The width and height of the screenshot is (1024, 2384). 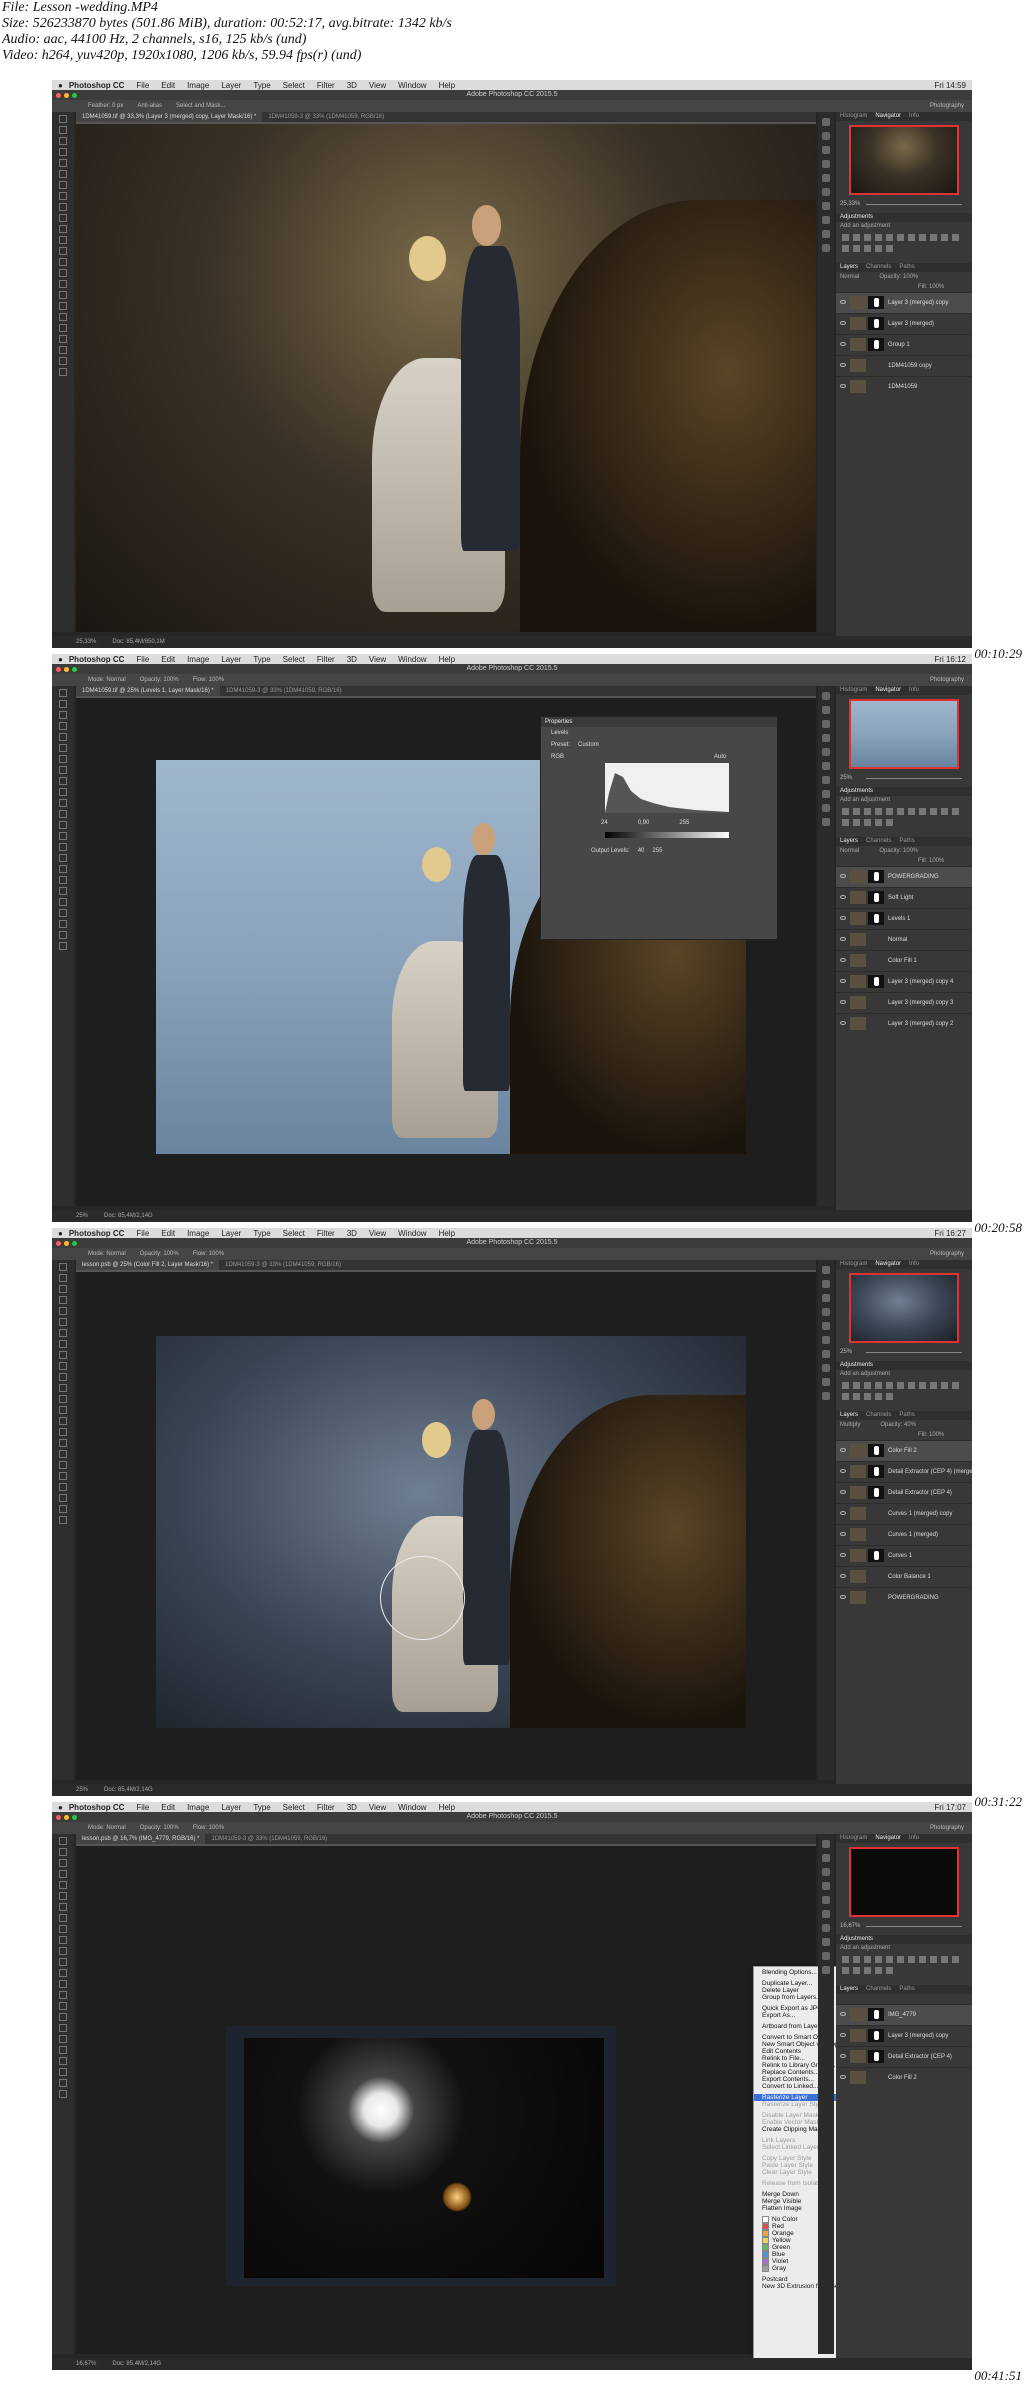 I want to click on panel-tab: Info, so click(x=914, y=690).